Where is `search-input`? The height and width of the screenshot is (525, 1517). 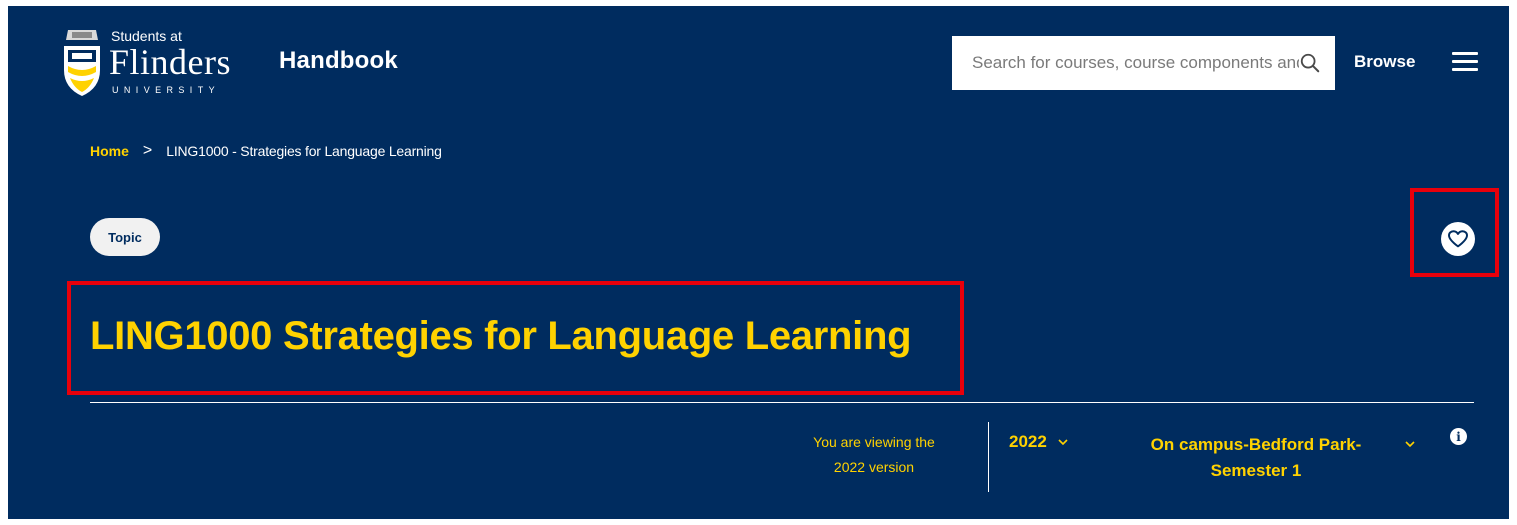 search-input is located at coordinates (1135, 63).